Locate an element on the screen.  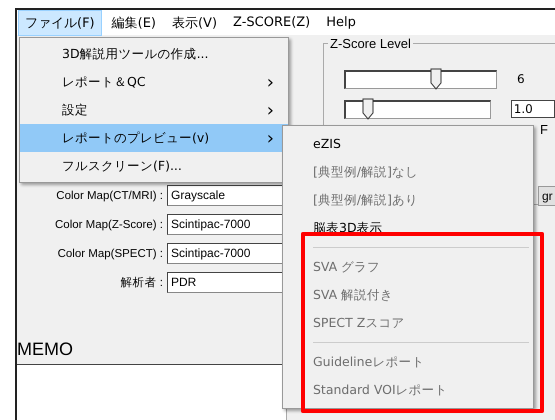
menu-bar-item: Z-SCORE(Z) is located at coordinates (271, 22).